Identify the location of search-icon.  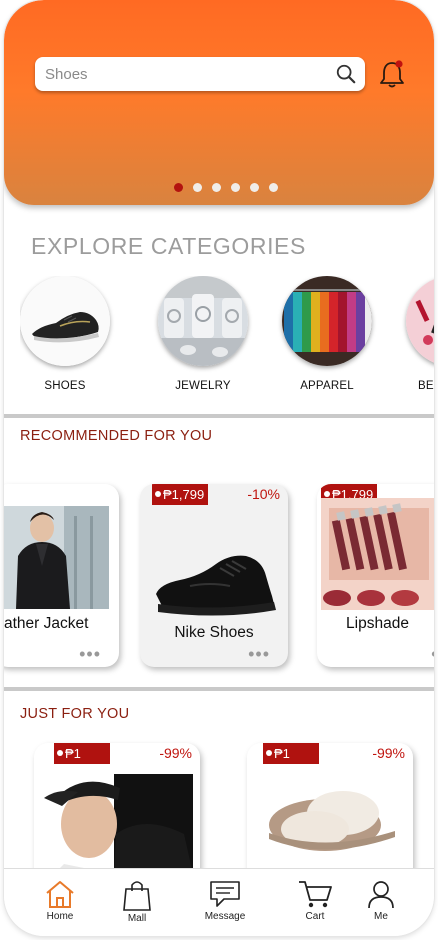
(346, 74).